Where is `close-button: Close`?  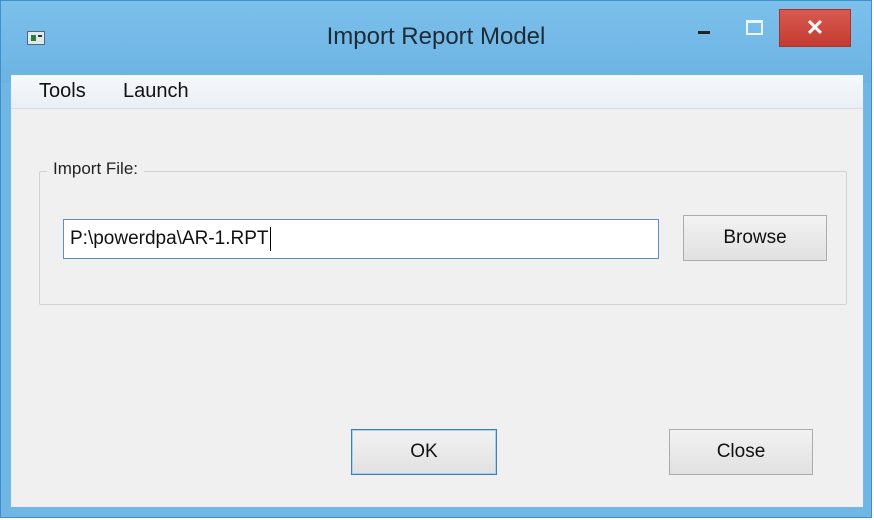 close-button: Close is located at coordinates (741, 452).